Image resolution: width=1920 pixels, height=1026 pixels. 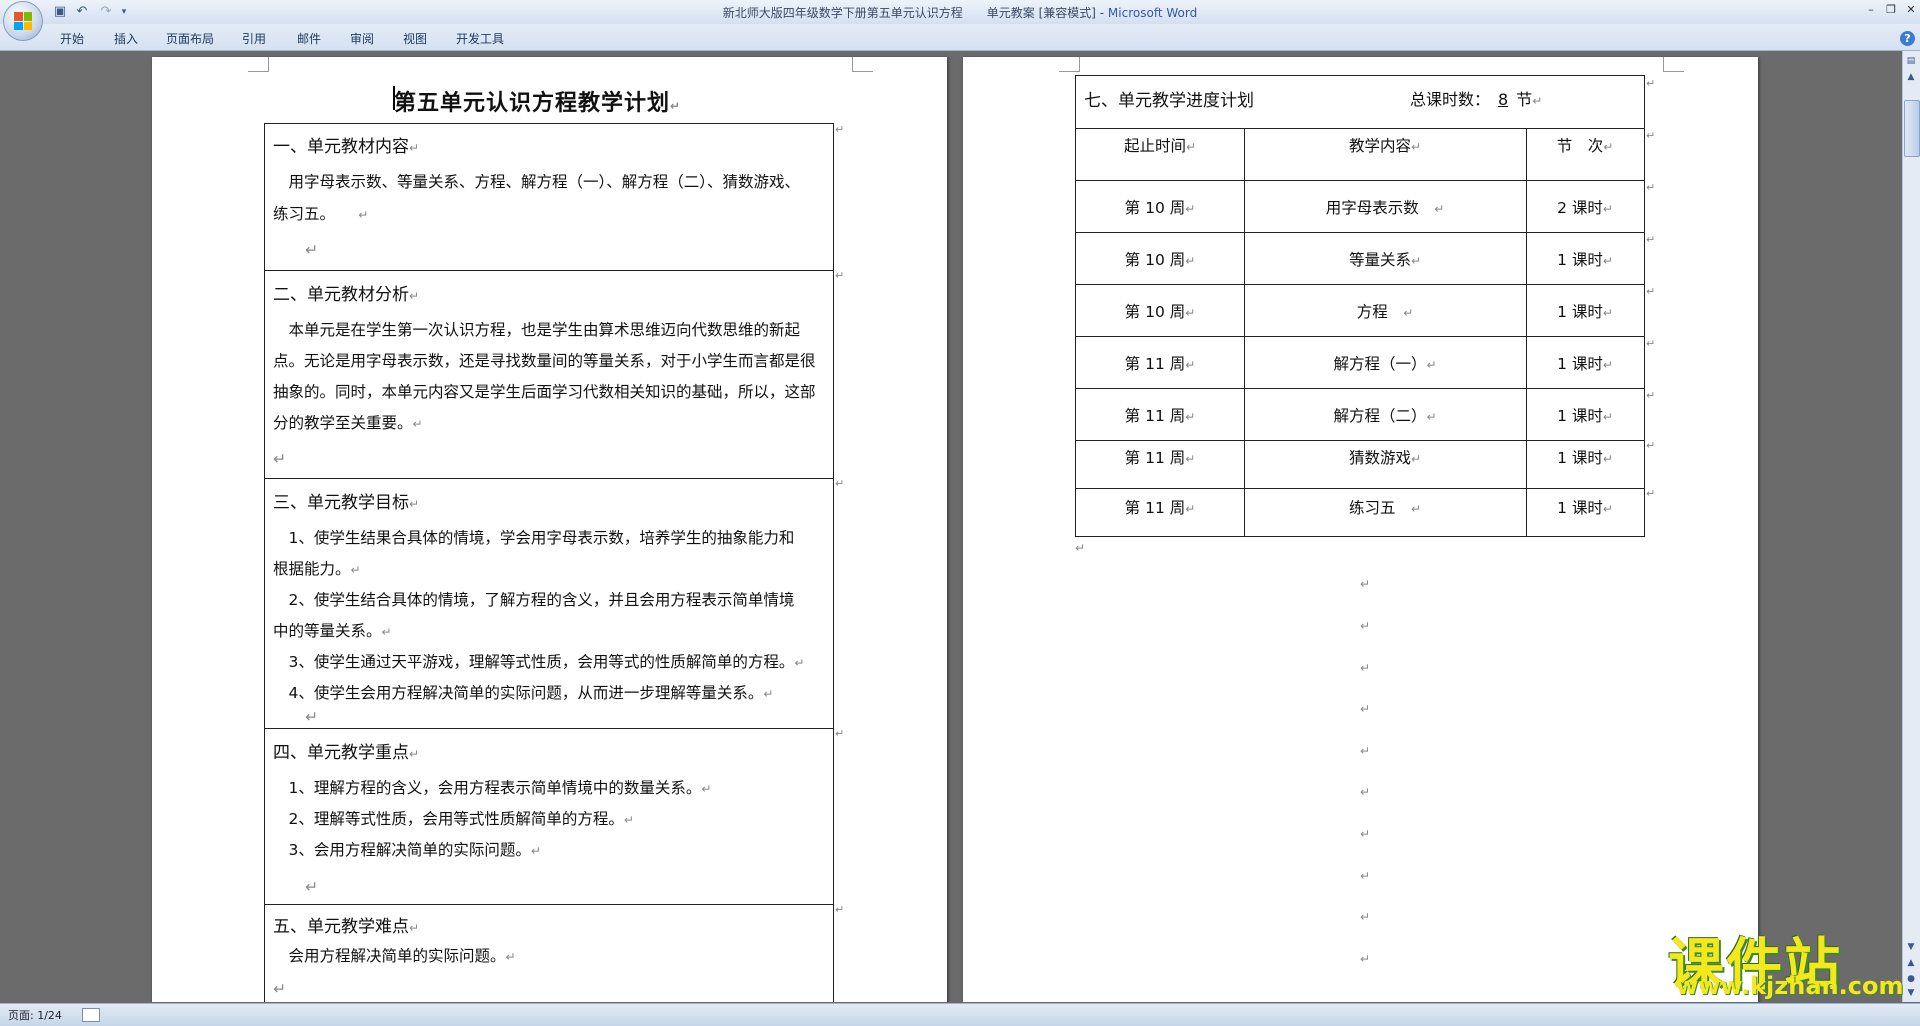 I want to click on table-cell: 猜数游戏↵, so click(x=1385, y=457).